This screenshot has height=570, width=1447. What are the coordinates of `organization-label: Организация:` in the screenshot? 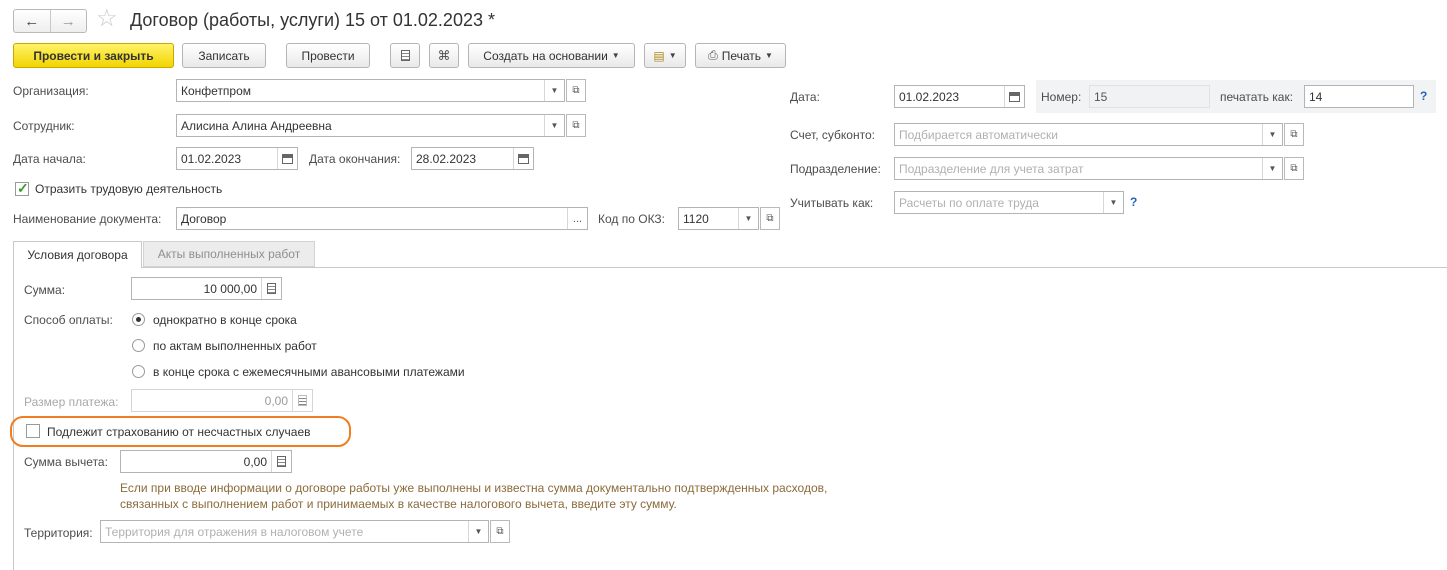 It's located at (51, 91).